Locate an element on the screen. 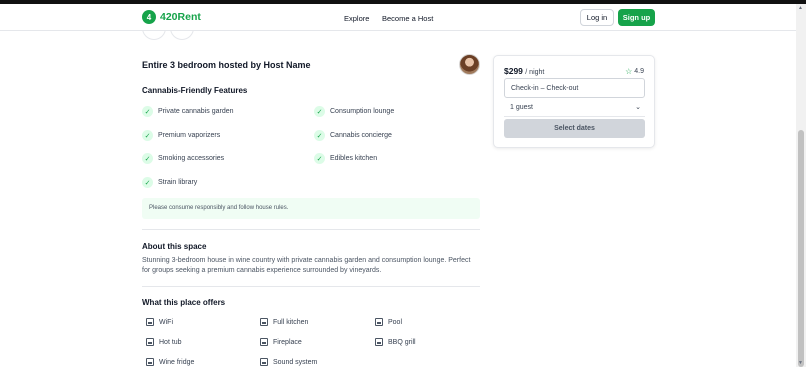  listing-title: Entire 3 bedroom hosted by Host Name is located at coordinates (226, 65).